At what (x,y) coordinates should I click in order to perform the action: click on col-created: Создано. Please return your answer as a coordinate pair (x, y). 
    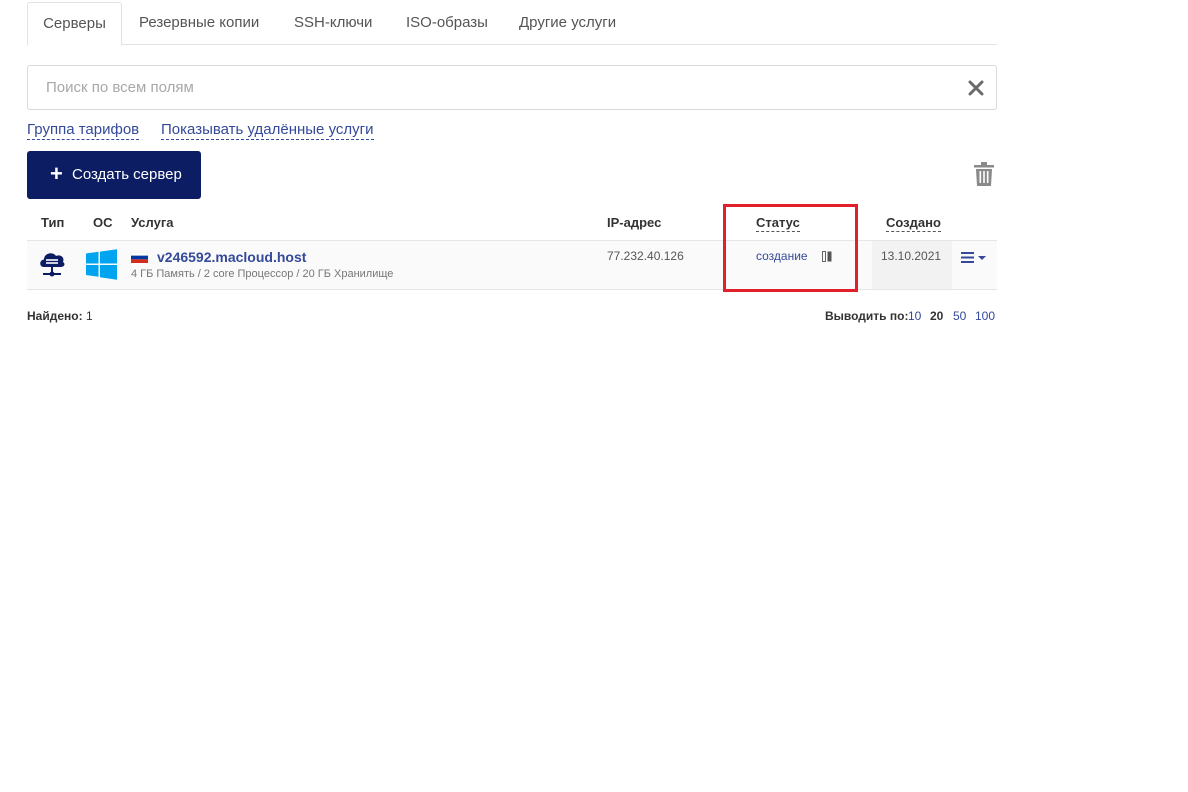
    Looking at the image, I should click on (913, 223).